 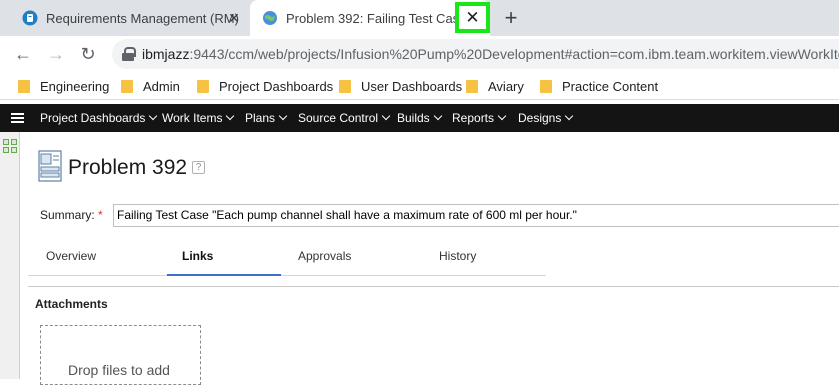 I want to click on nav-project-dashboards: Project Dashboards, so click(x=99, y=118).